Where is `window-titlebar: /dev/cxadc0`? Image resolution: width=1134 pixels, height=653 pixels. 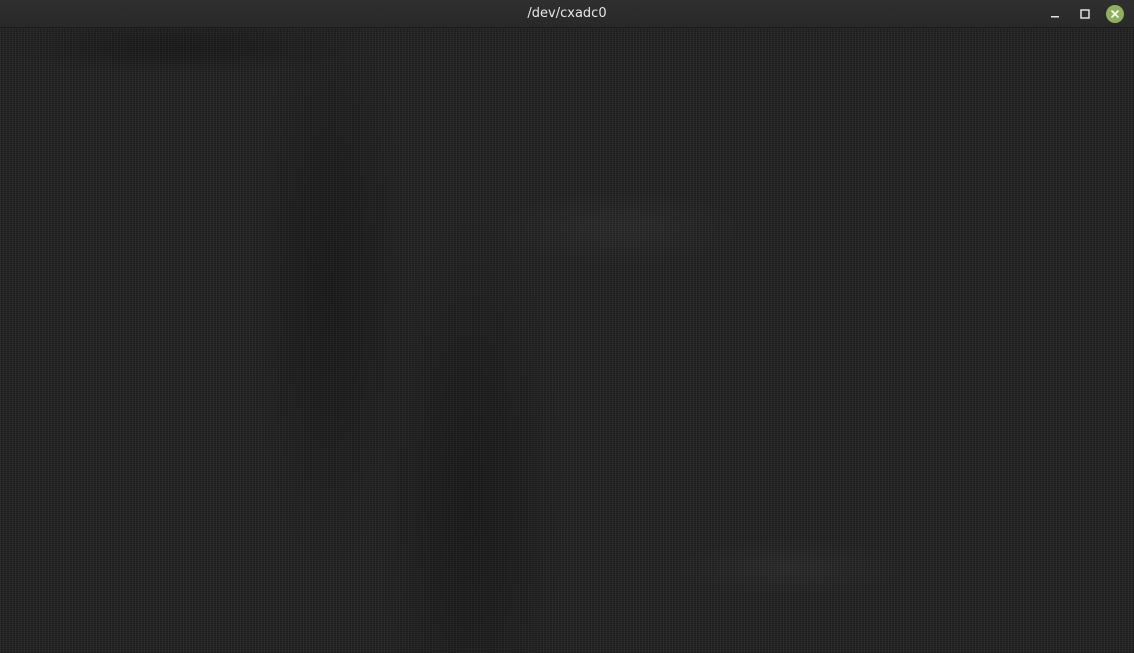
window-titlebar: /dev/cxadc0 is located at coordinates (567, 14).